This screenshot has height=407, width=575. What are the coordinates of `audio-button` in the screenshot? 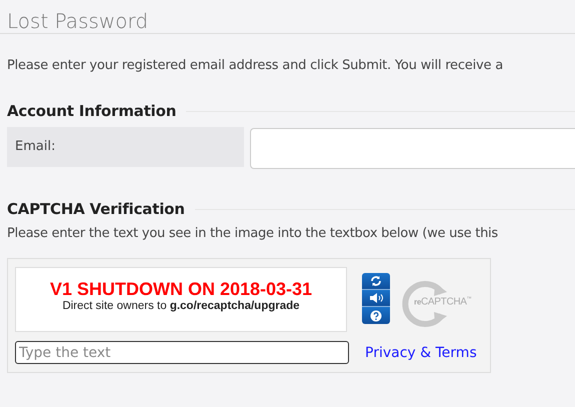 It's located at (376, 298).